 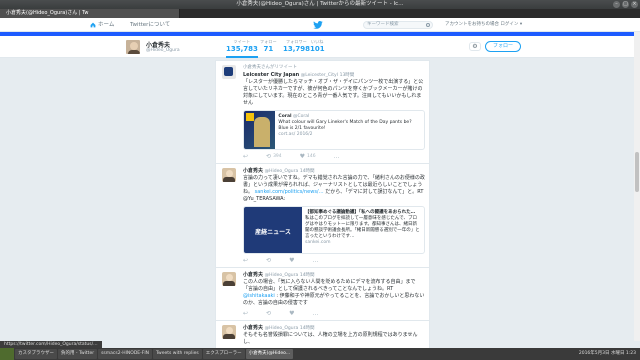 I want to click on stat-tweets: ツイート 135,783, so click(x=242, y=48).